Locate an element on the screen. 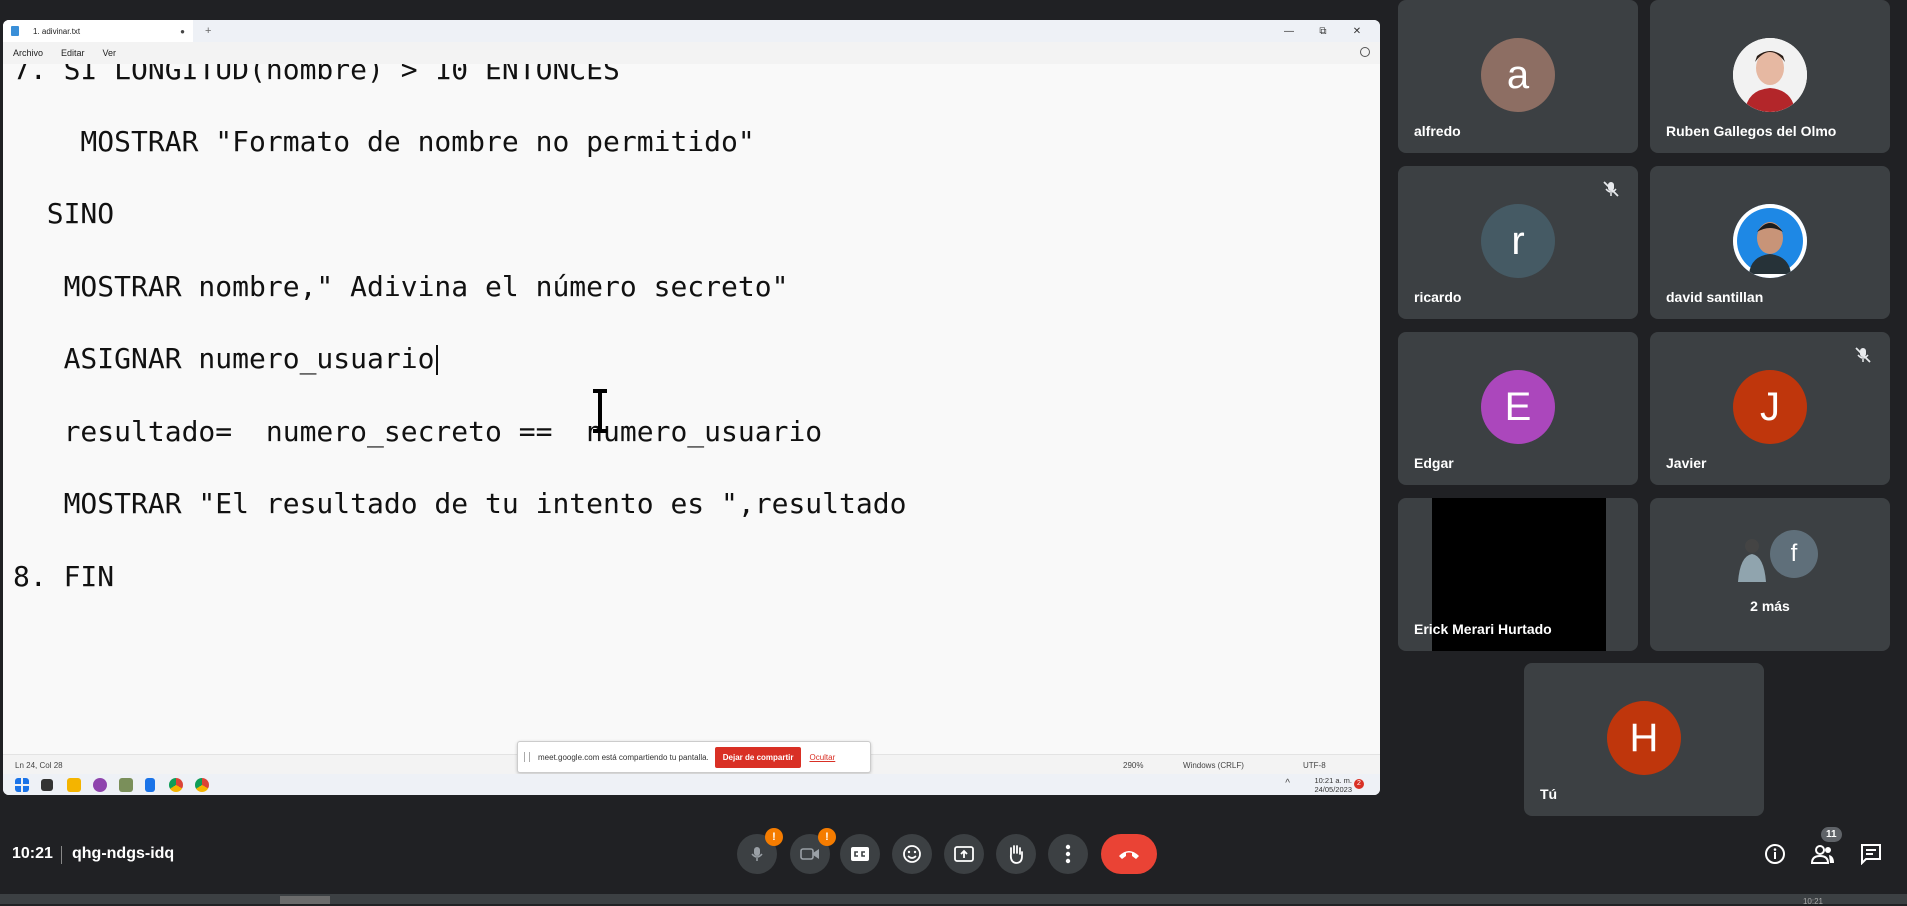  self-tile: H Tú is located at coordinates (1644, 739).